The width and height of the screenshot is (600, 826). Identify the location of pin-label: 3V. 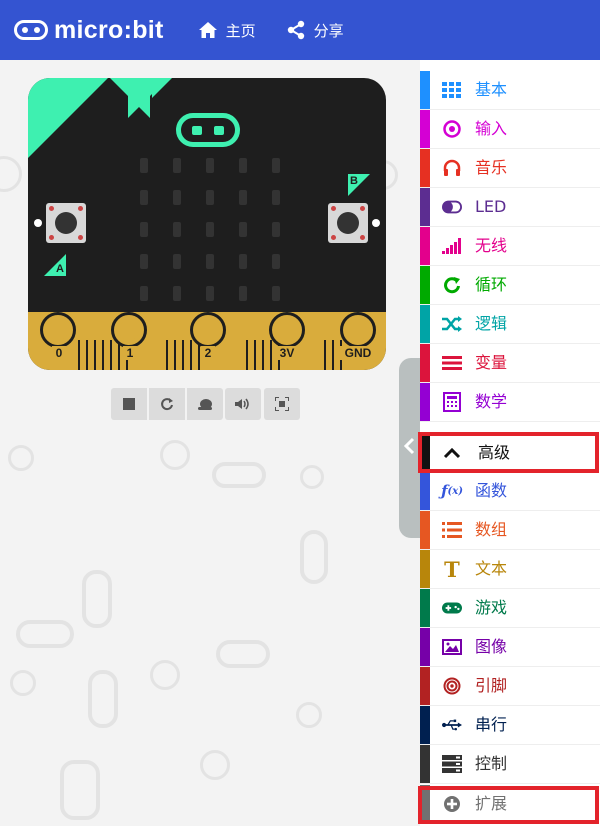
(287, 353).